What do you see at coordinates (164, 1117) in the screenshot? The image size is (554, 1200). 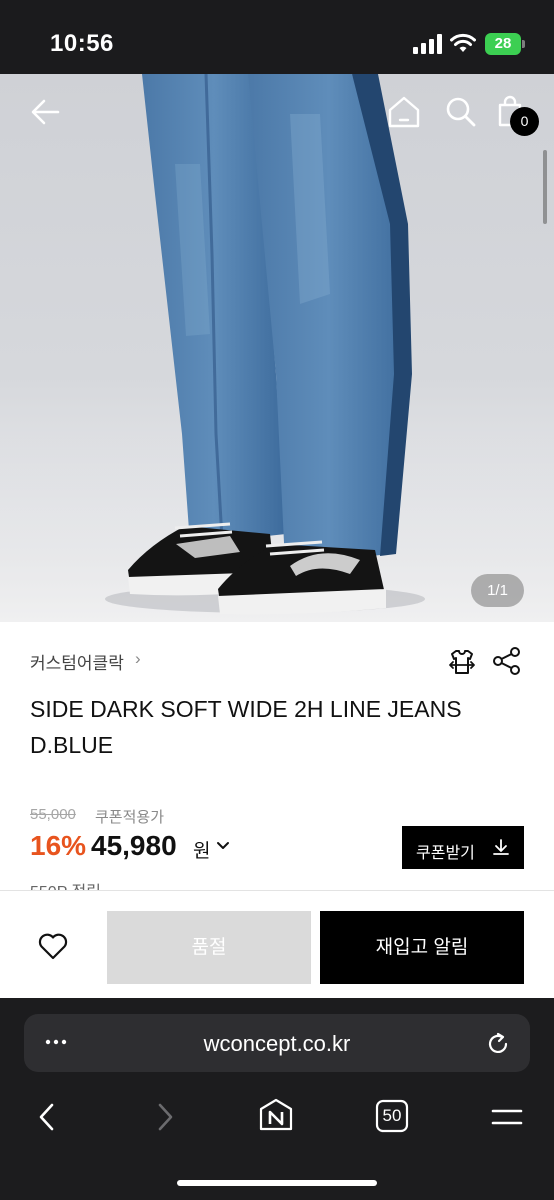 I see `nav-forward-icon` at bounding box center [164, 1117].